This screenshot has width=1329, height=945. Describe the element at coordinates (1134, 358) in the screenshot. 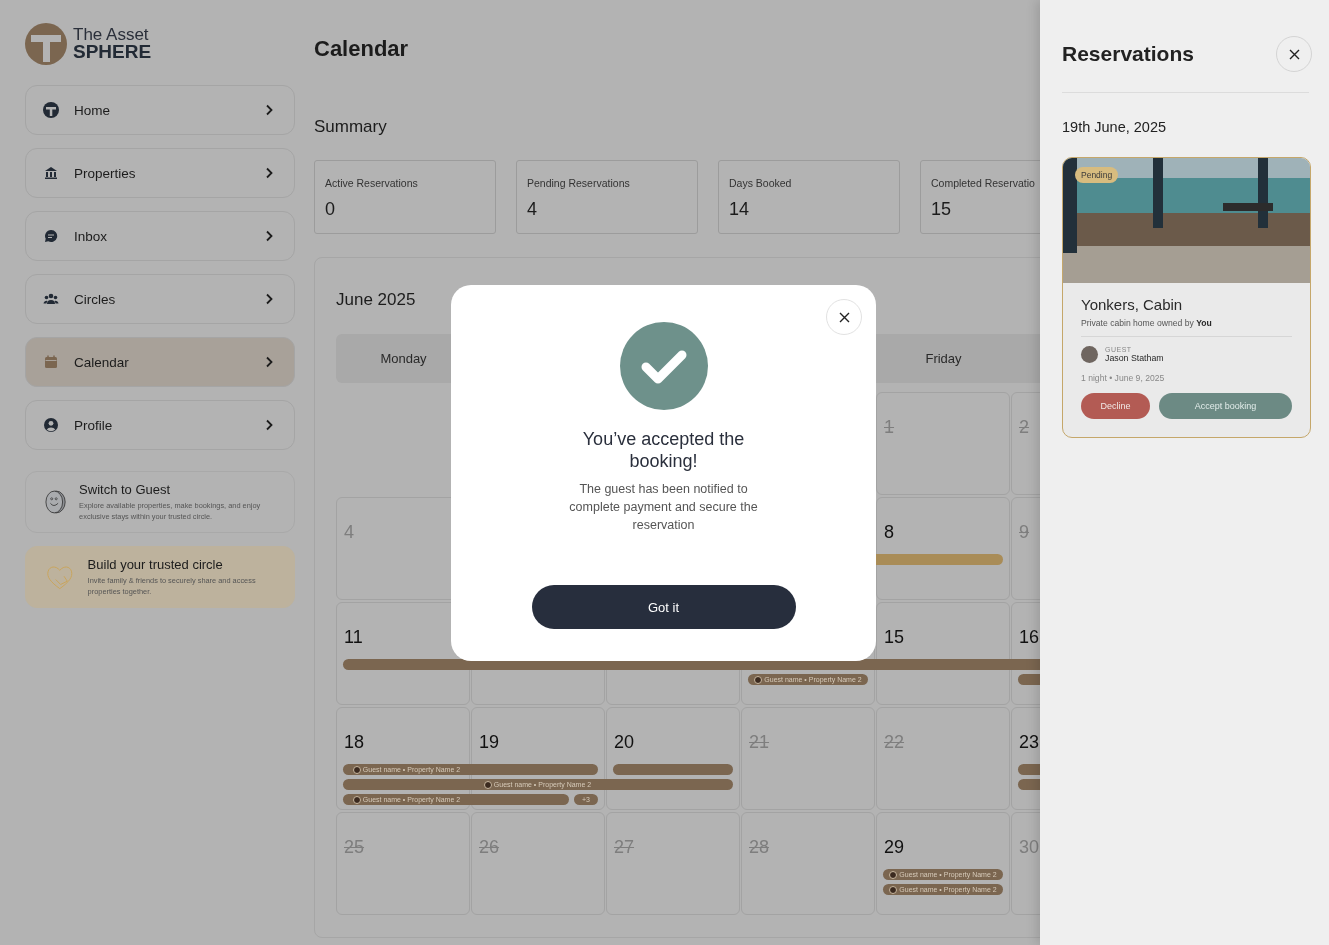

I see `guest-name: Jason Statham` at that location.